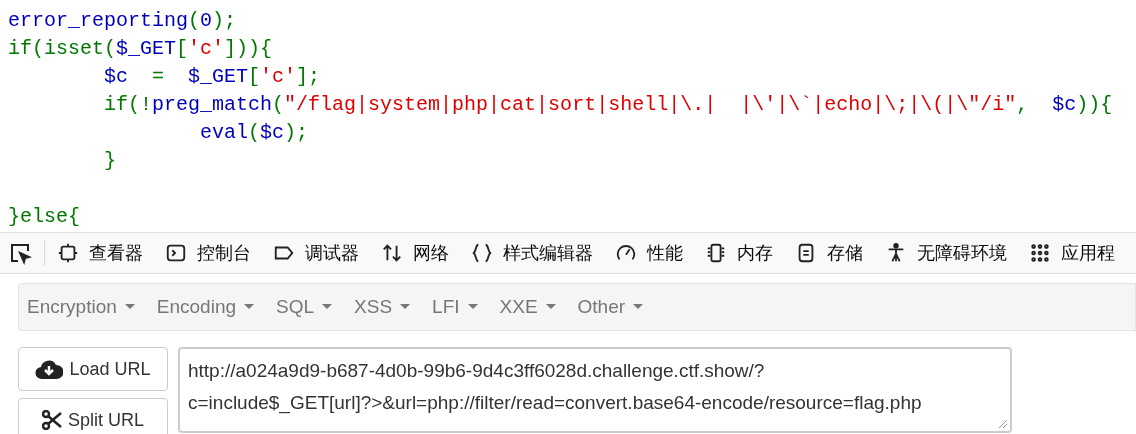  What do you see at coordinates (93, 416) in the screenshot?
I see `hackbar-button: Split URL` at bounding box center [93, 416].